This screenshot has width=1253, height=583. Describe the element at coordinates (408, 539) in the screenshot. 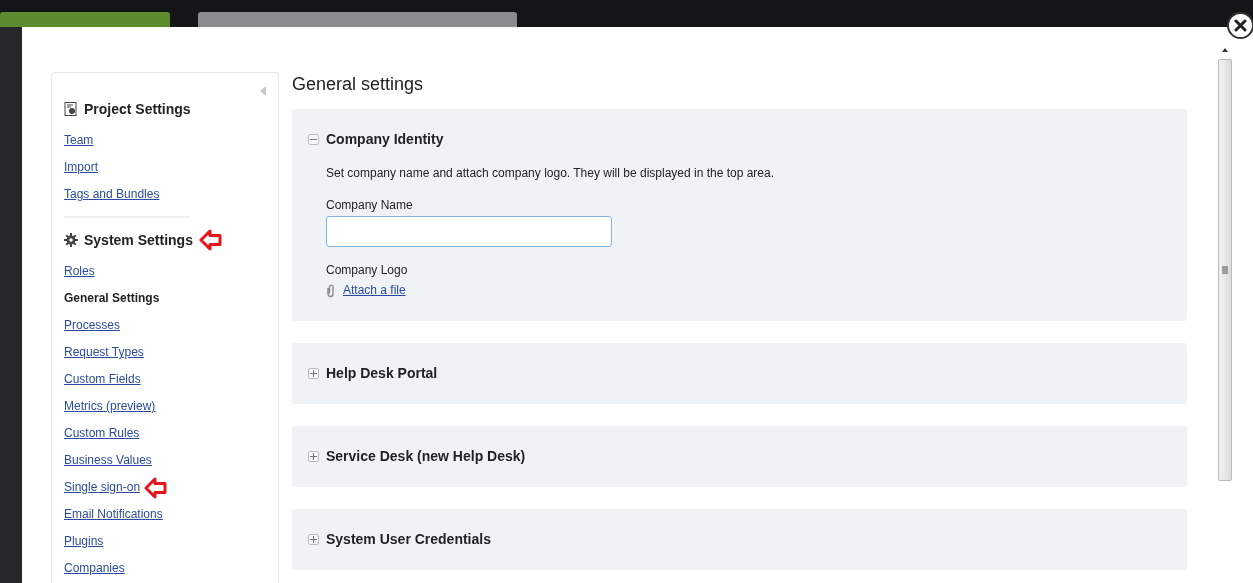

I see `panel-heading: System User Credentials` at that location.